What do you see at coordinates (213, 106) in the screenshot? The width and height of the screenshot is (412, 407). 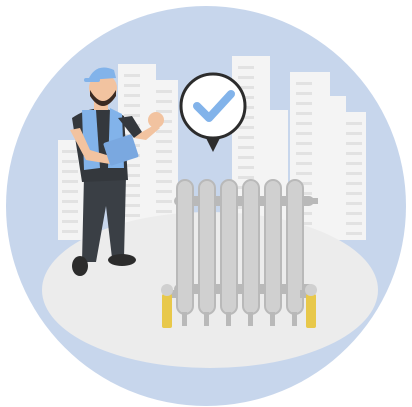 I see `badge-circle` at bounding box center [213, 106].